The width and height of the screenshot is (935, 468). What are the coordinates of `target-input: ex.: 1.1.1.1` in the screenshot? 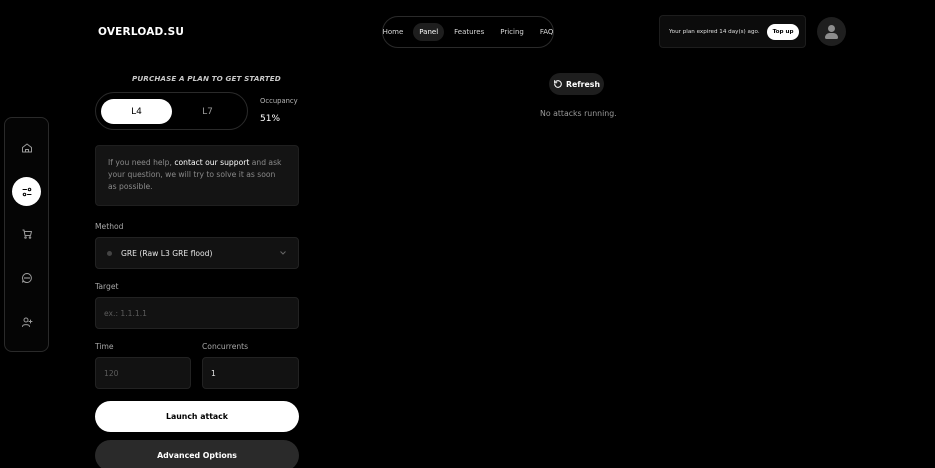 It's located at (197, 313).